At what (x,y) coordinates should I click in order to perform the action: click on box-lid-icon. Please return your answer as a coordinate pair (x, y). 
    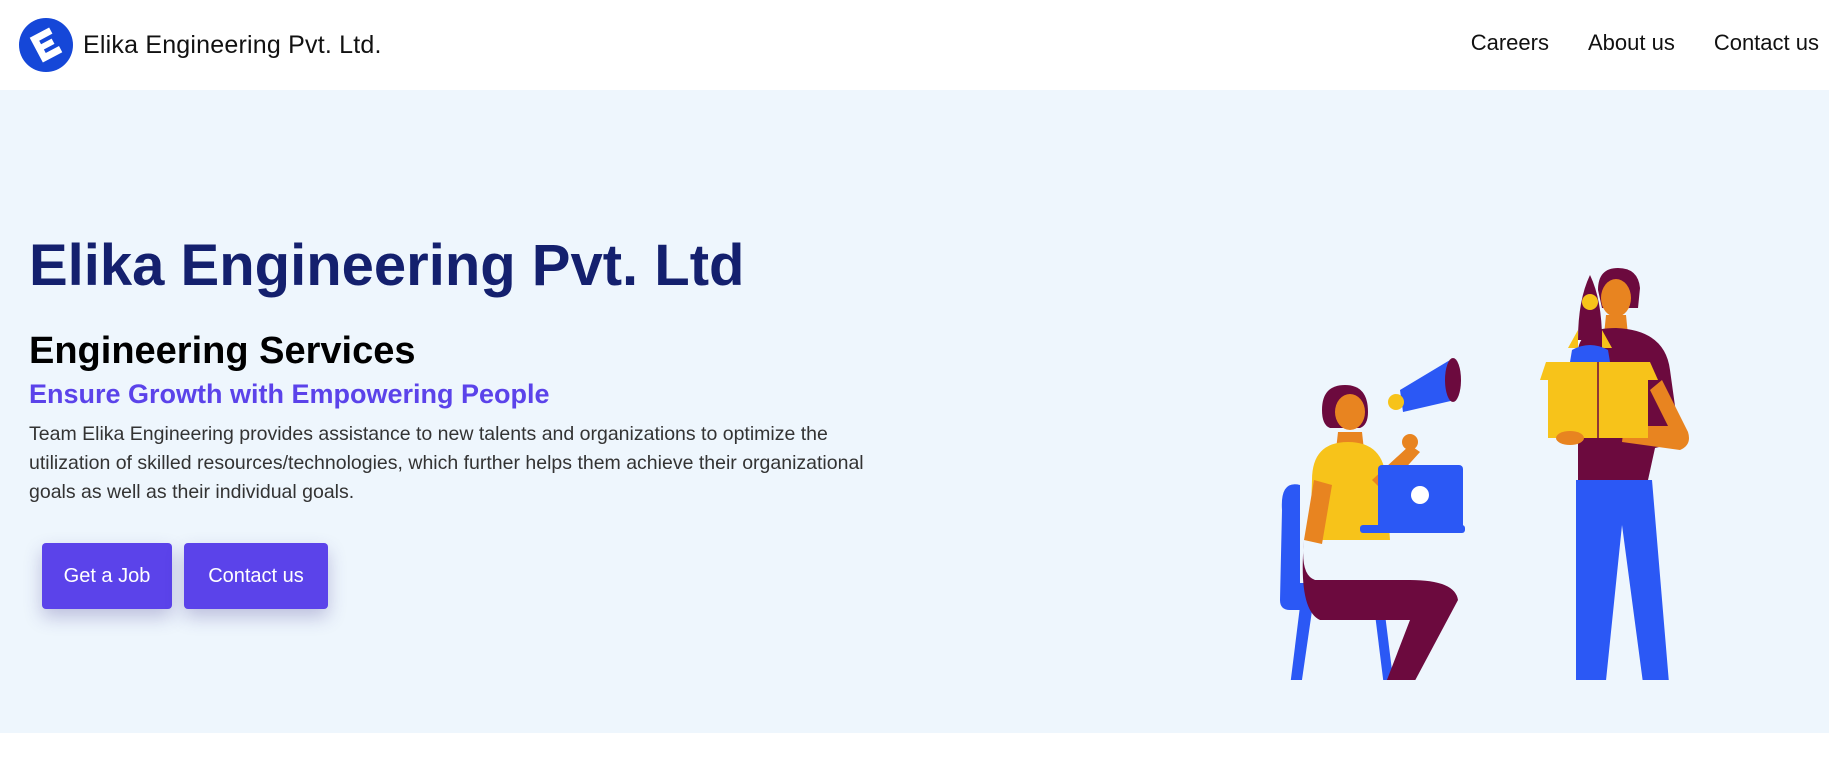
    Looking at the image, I should click on (1599, 371).